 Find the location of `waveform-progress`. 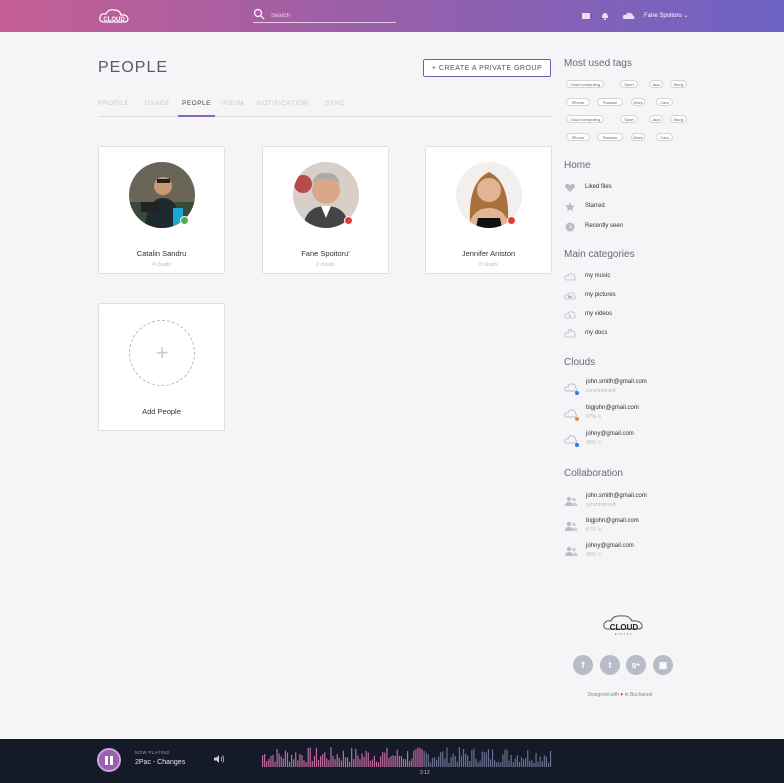

waveform-progress is located at coordinates (407, 757).